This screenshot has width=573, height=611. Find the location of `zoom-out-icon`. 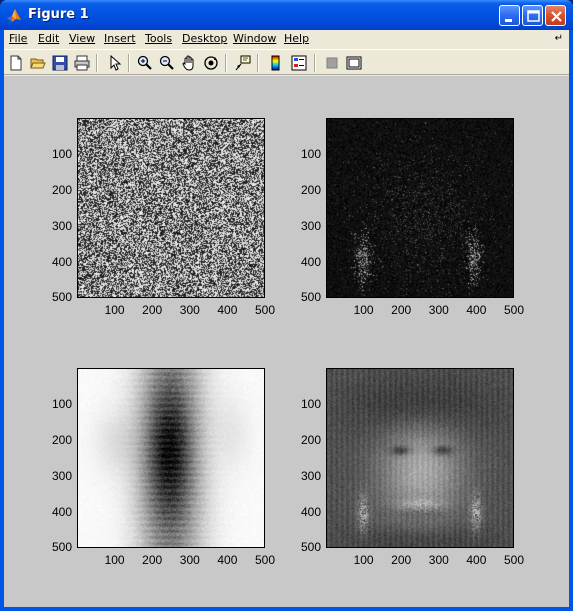

zoom-out-icon is located at coordinates (167, 63).